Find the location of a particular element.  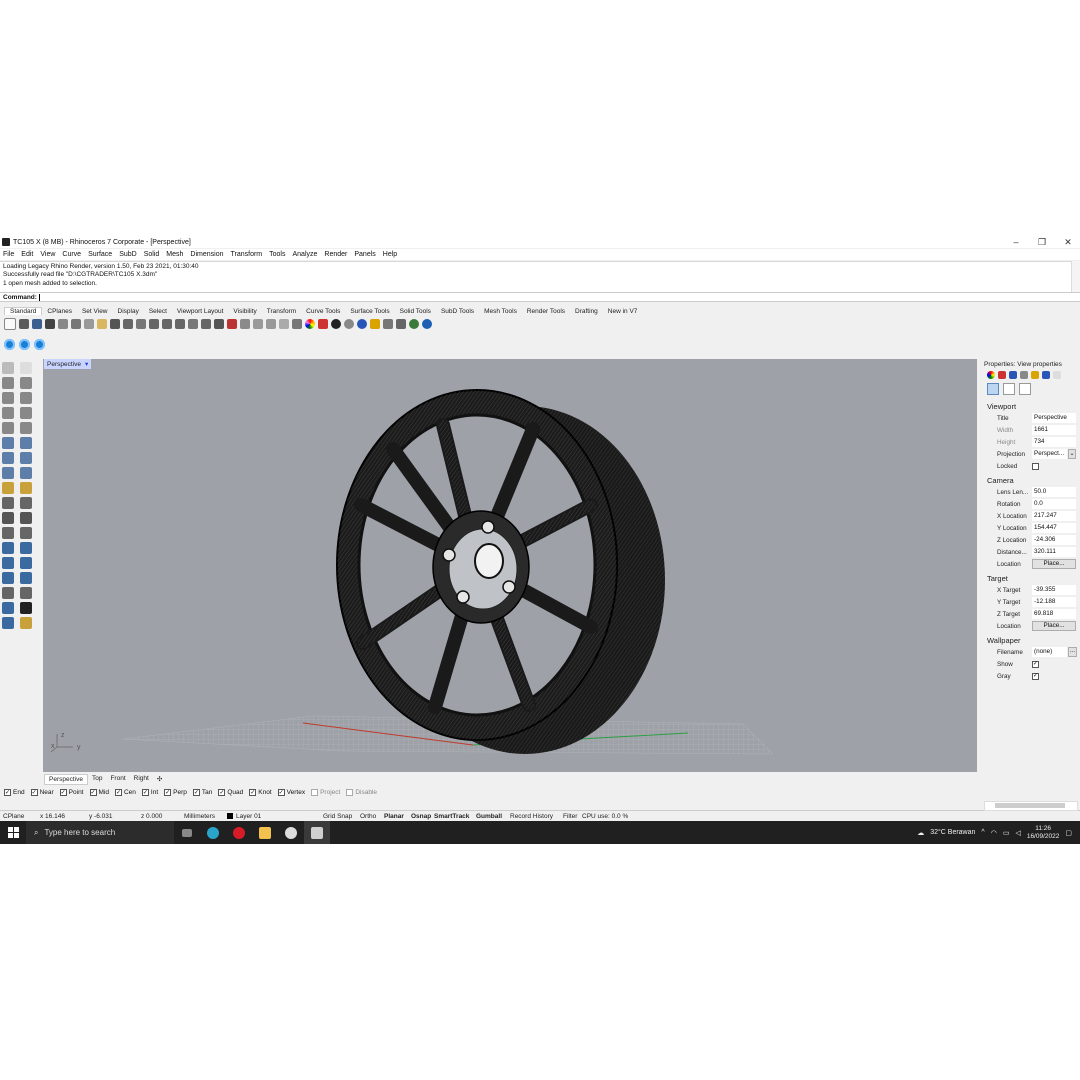

zoom-selected-icon is located at coordinates (193, 324).